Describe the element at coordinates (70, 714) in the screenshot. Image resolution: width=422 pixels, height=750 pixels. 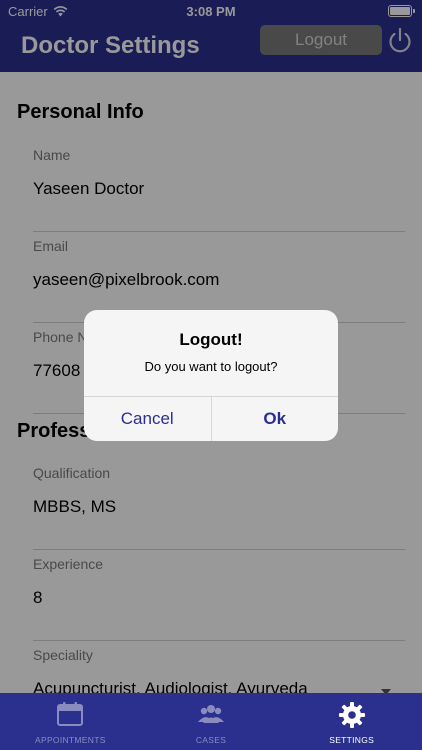
I see `calendar-icon` at that location.